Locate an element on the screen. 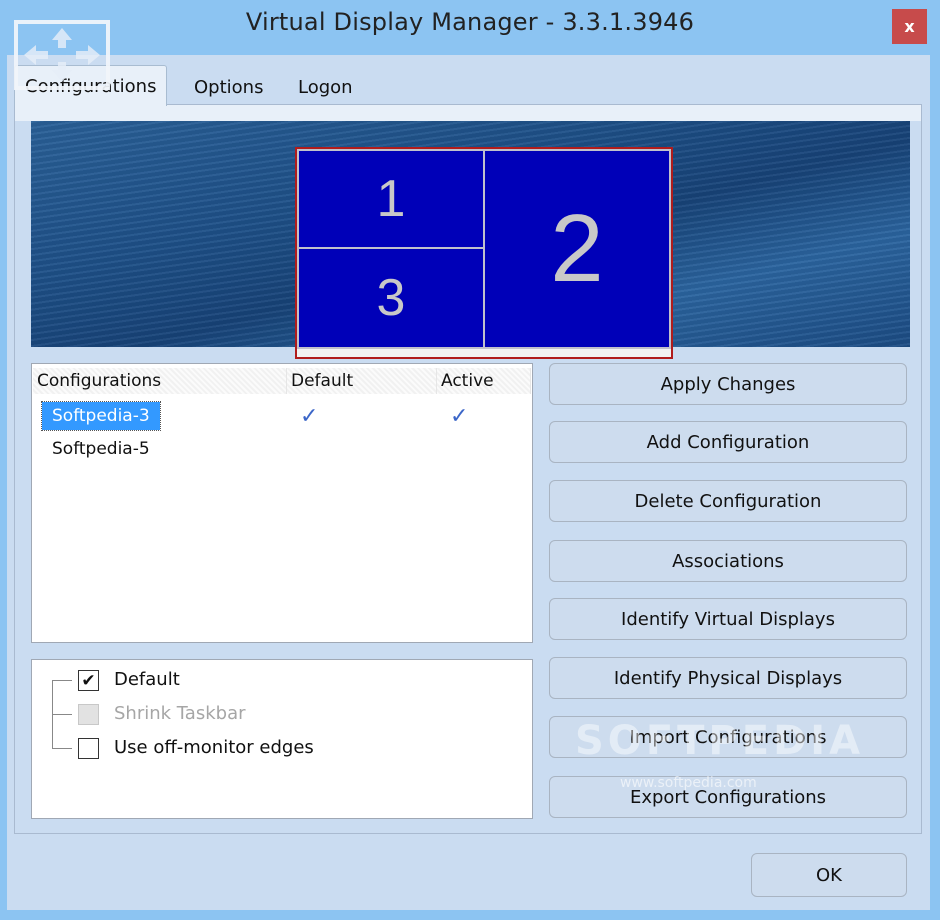 Image resolution: width=940 pixels, height=920 pixels. export-configurations-button: Export Configurations is located at coordinates (728, 797).